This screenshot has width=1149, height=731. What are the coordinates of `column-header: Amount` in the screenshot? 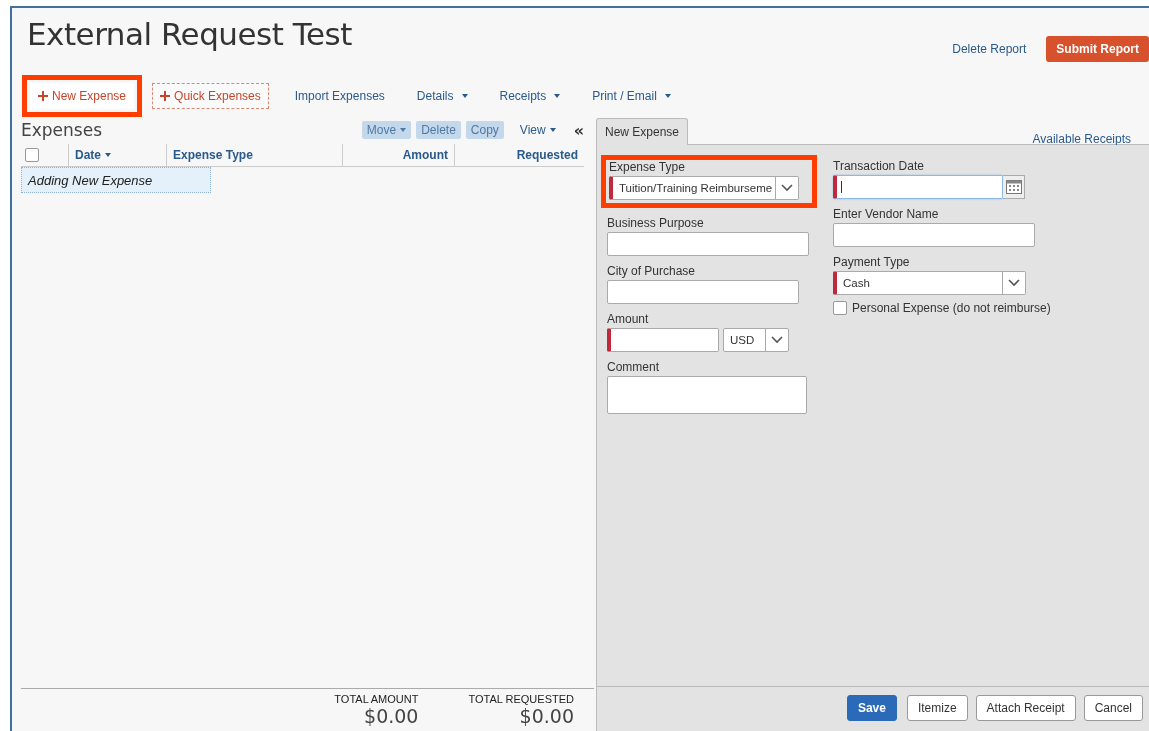 It's located at (399, 155).